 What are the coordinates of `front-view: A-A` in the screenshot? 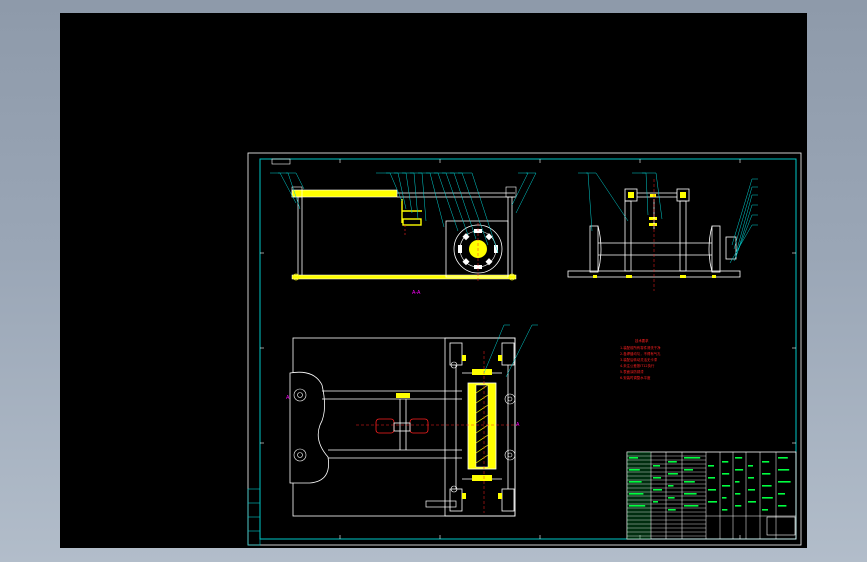 It's located at (403, 234).